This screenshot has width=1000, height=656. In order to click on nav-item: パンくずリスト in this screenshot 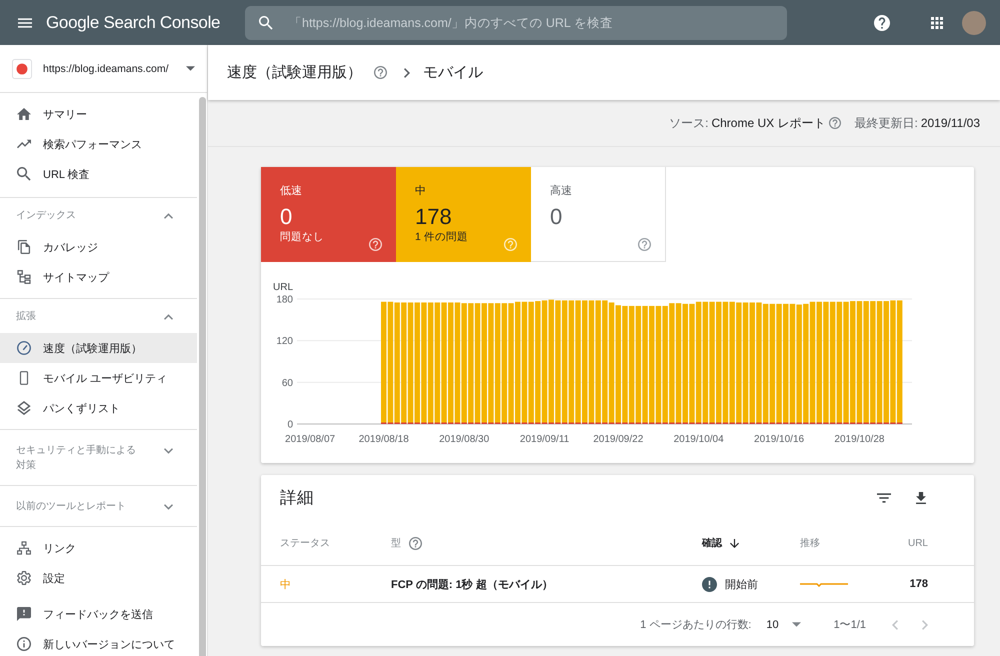, I will do `click(98, 408)`.